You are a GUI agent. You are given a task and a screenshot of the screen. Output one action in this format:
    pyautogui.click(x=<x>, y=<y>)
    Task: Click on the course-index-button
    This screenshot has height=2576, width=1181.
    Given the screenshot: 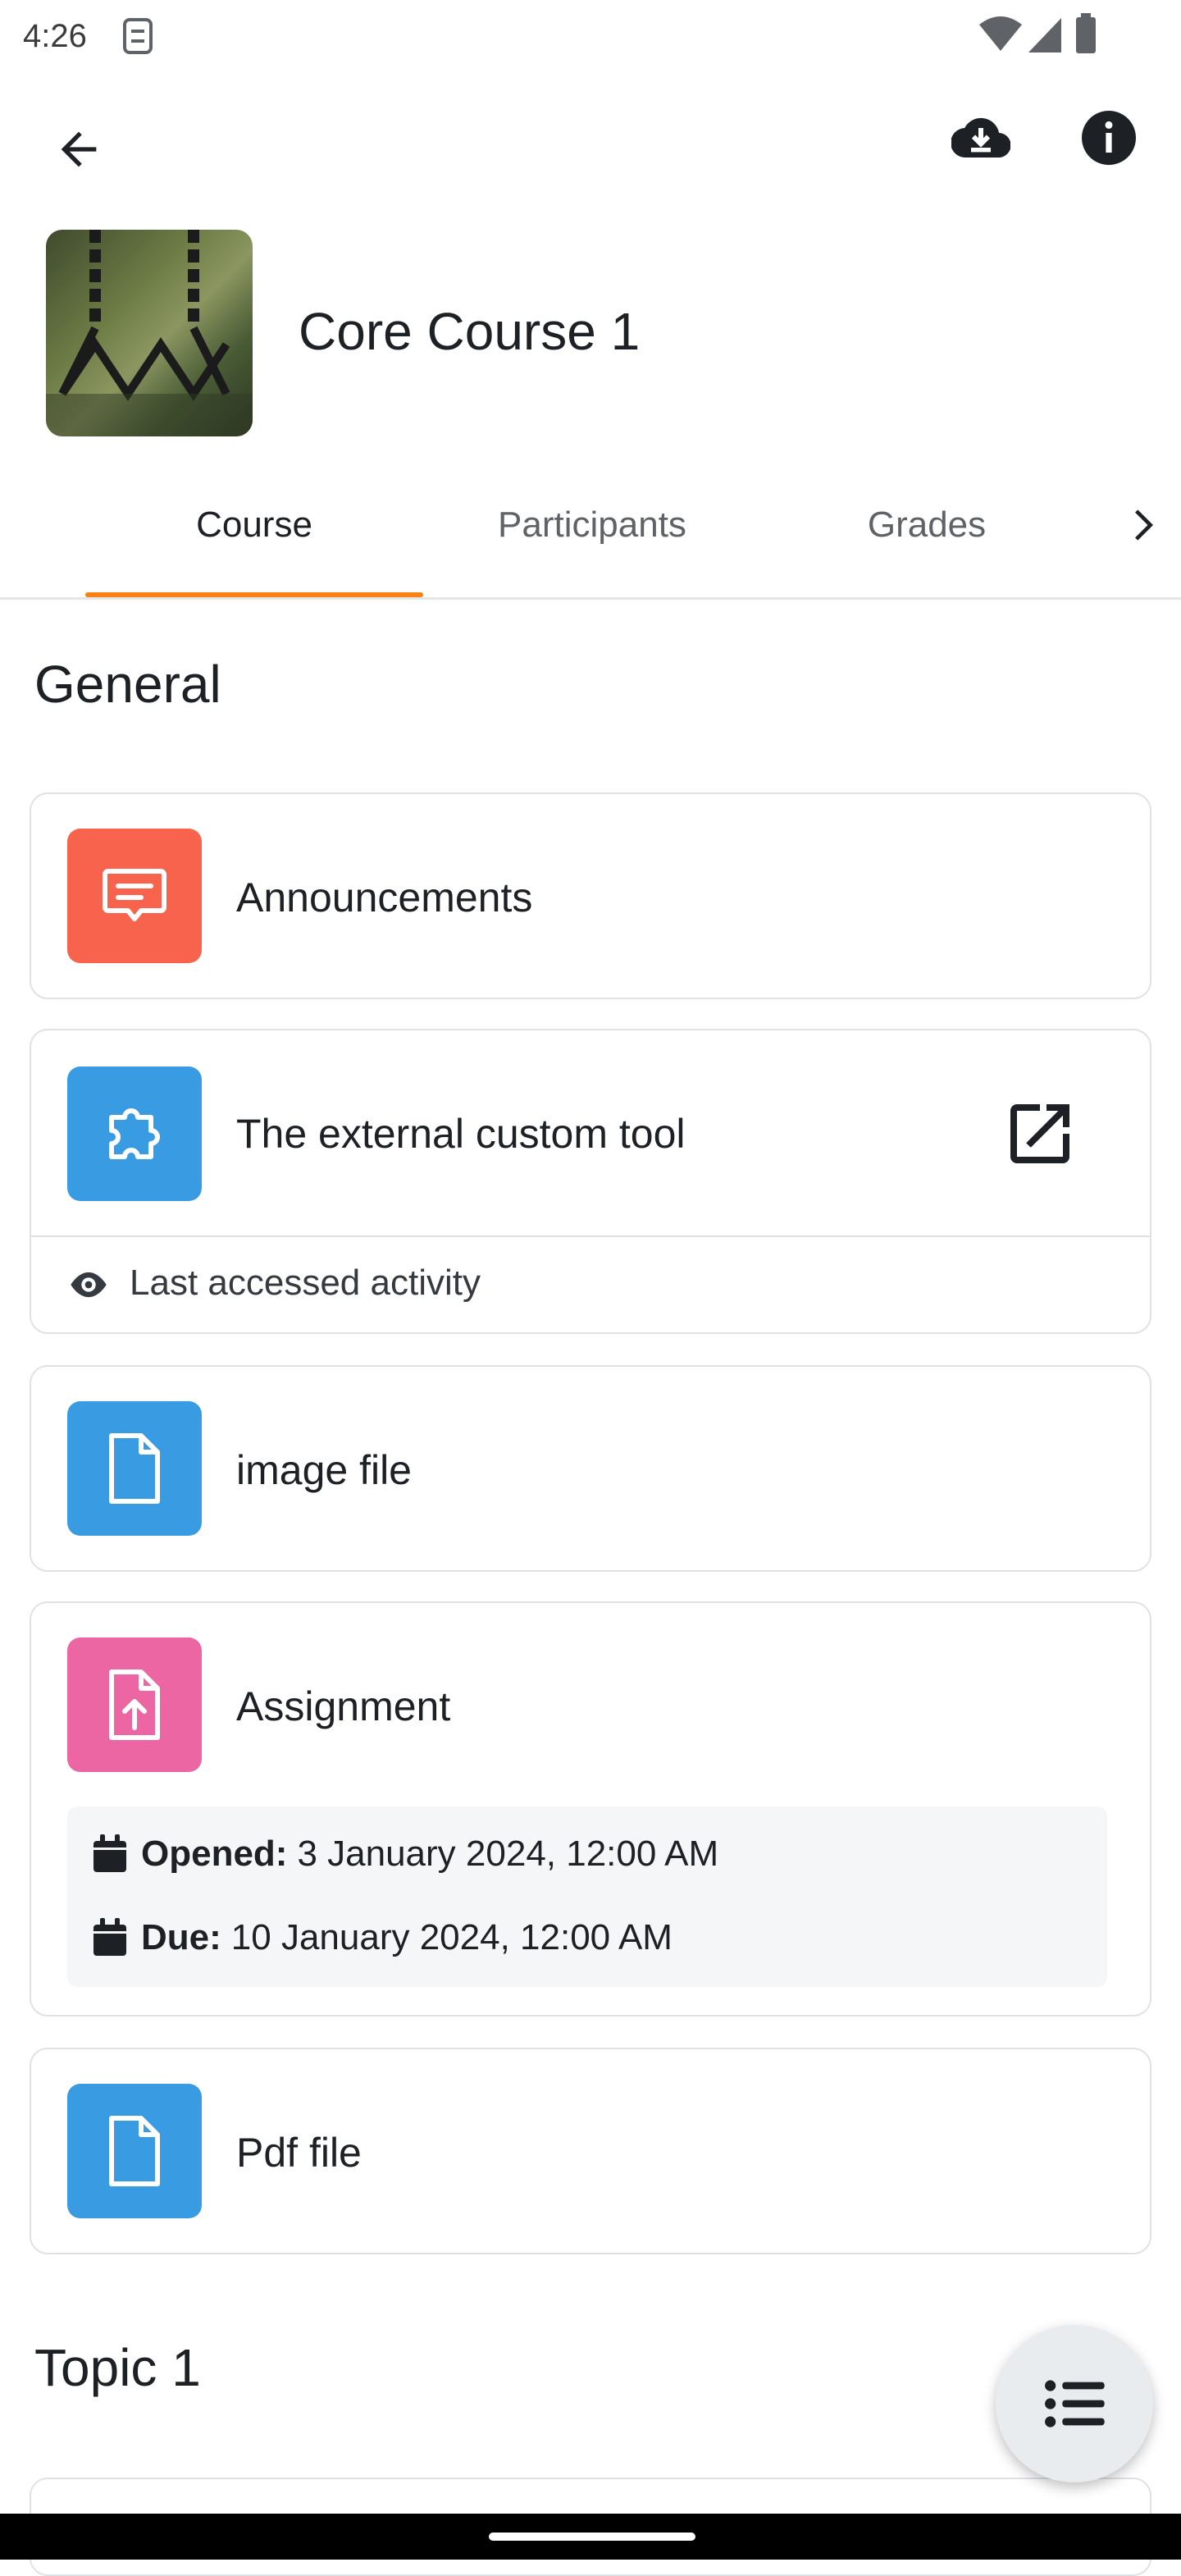 What is the action you would take?
    pyautogui.click(x=1074, y=2404)
    